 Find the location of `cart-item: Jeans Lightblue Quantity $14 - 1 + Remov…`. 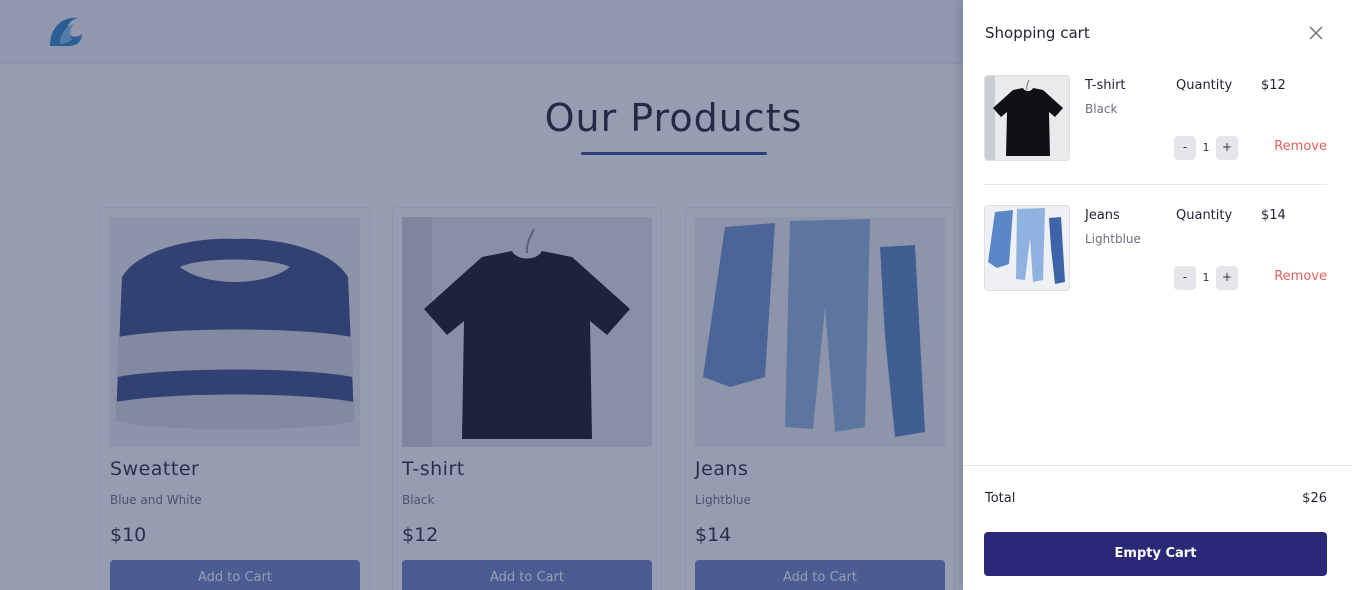

cart-item: Jeans Lightblue Quantity $14 - 1 + Remov… is located at coordinates (1155, 260).